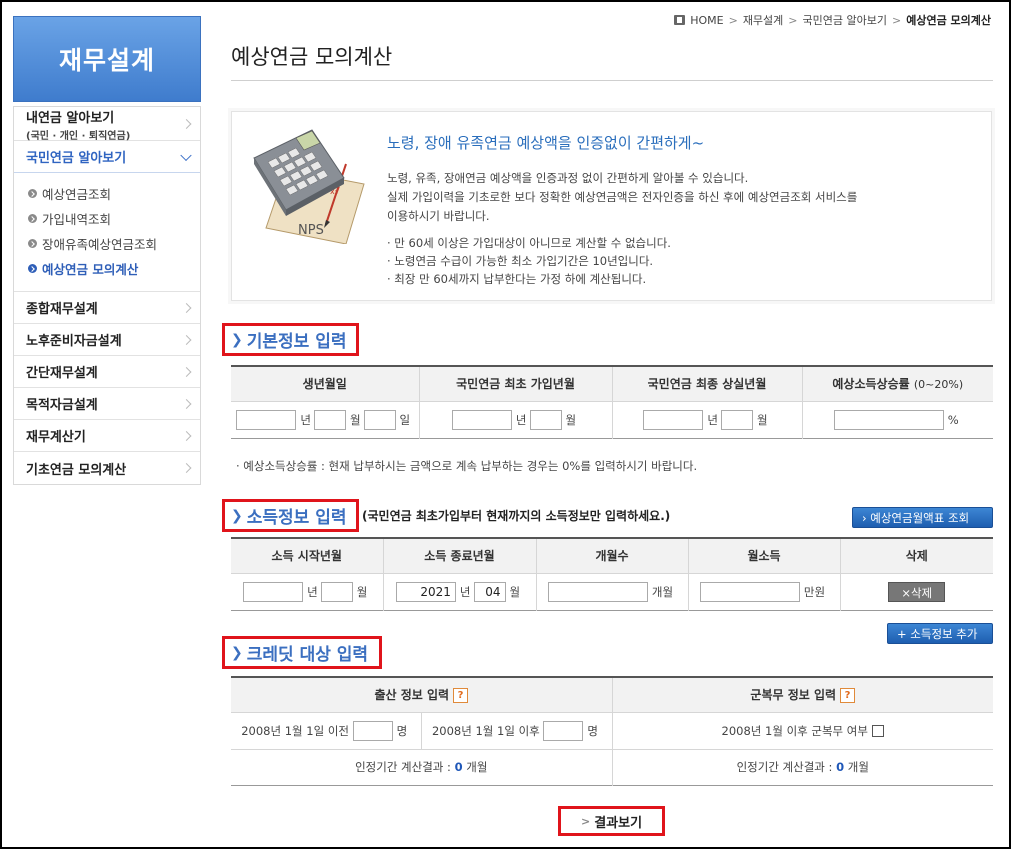 The image size is (1011, 849). What do you see at coordinates (329, 419) in the screenshot?
I see `birth-month-input` at bounding box center [329, 419].